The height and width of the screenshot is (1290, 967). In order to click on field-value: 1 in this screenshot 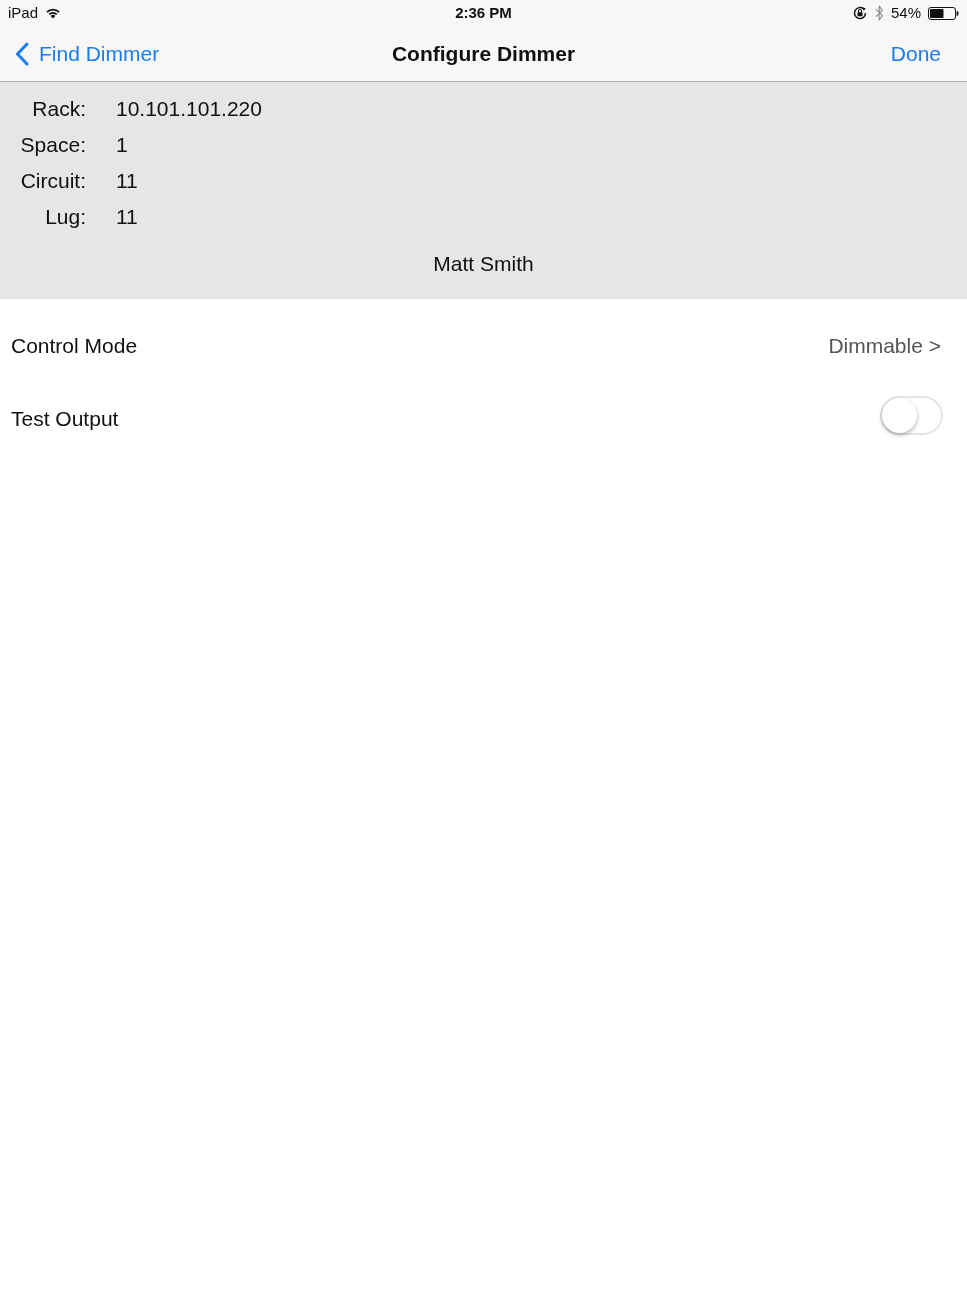, I will do `click(122, 145)`.